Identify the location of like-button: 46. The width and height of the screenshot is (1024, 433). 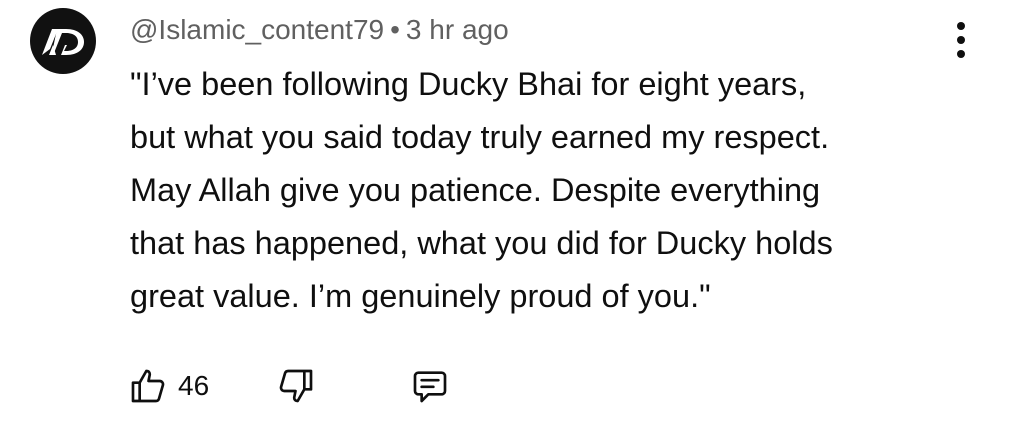
(168, 386).